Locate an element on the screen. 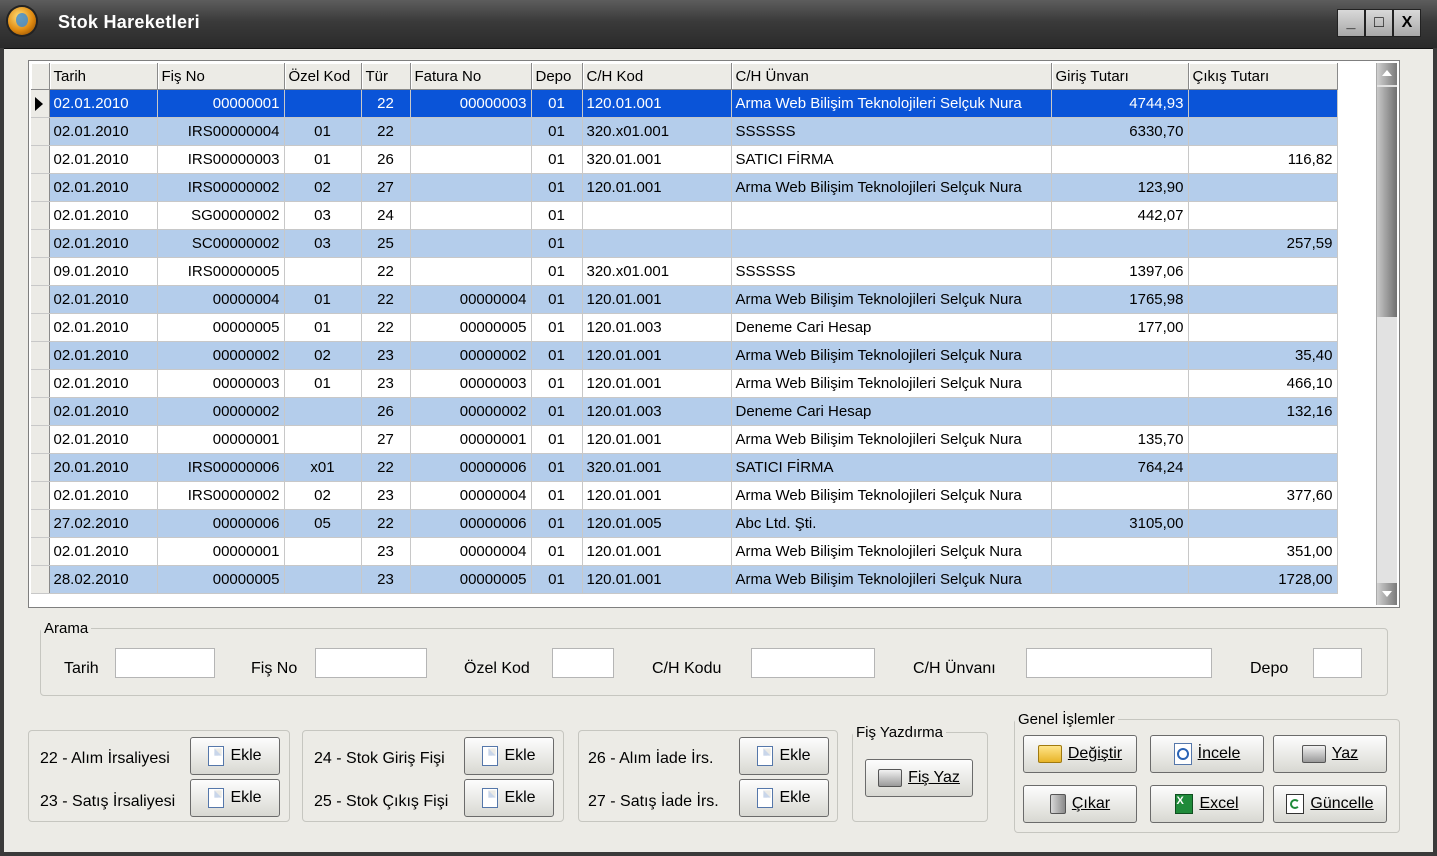 This screenshot has height=856, width=1437. col-ch-unvan: C/H Ünvan is located at coordinates (891, 76).